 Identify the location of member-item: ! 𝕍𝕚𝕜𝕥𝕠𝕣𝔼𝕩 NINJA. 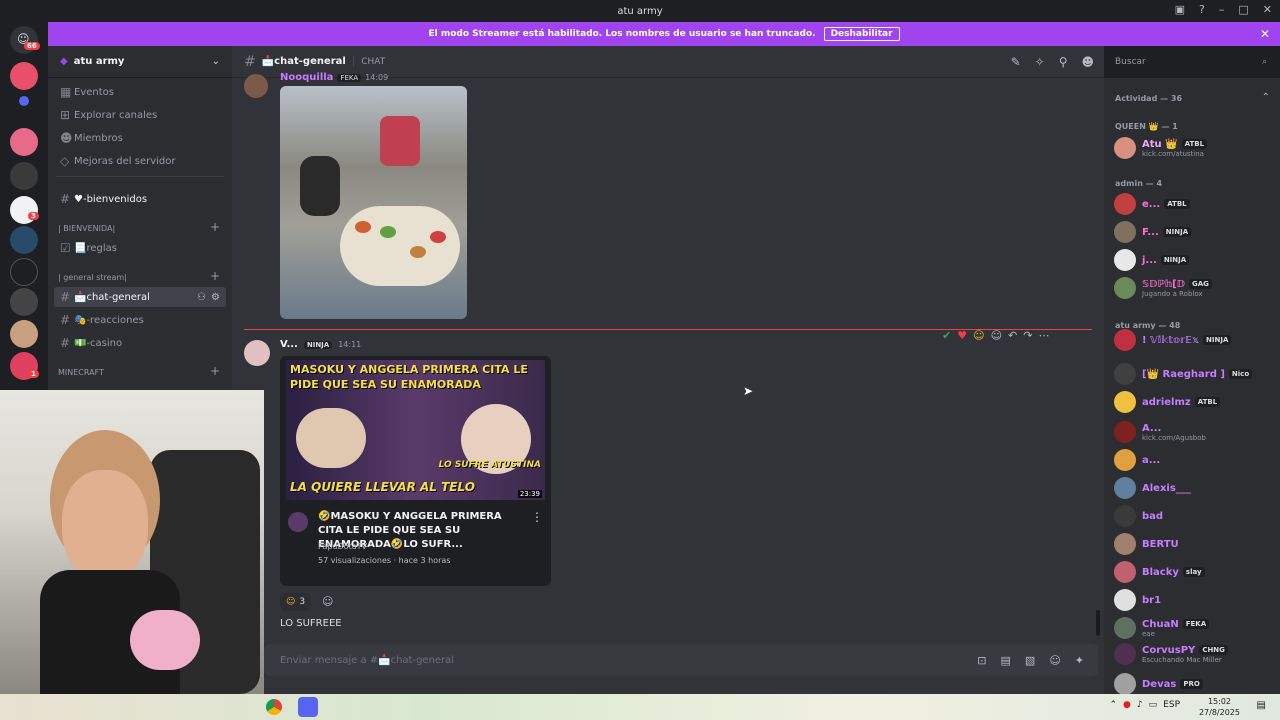
(1194, 340).